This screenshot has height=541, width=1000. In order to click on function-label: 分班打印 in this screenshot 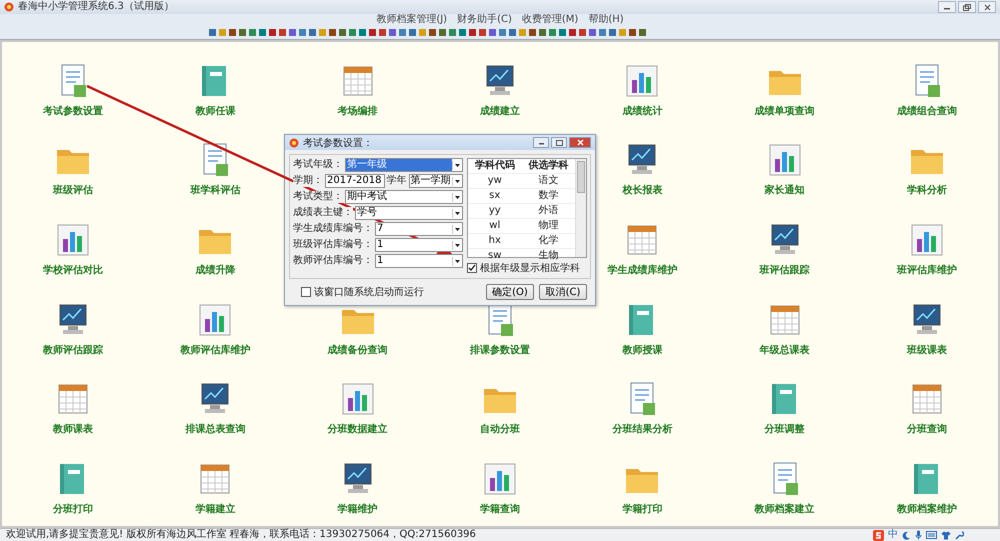, I will do `click(73, 509)`.